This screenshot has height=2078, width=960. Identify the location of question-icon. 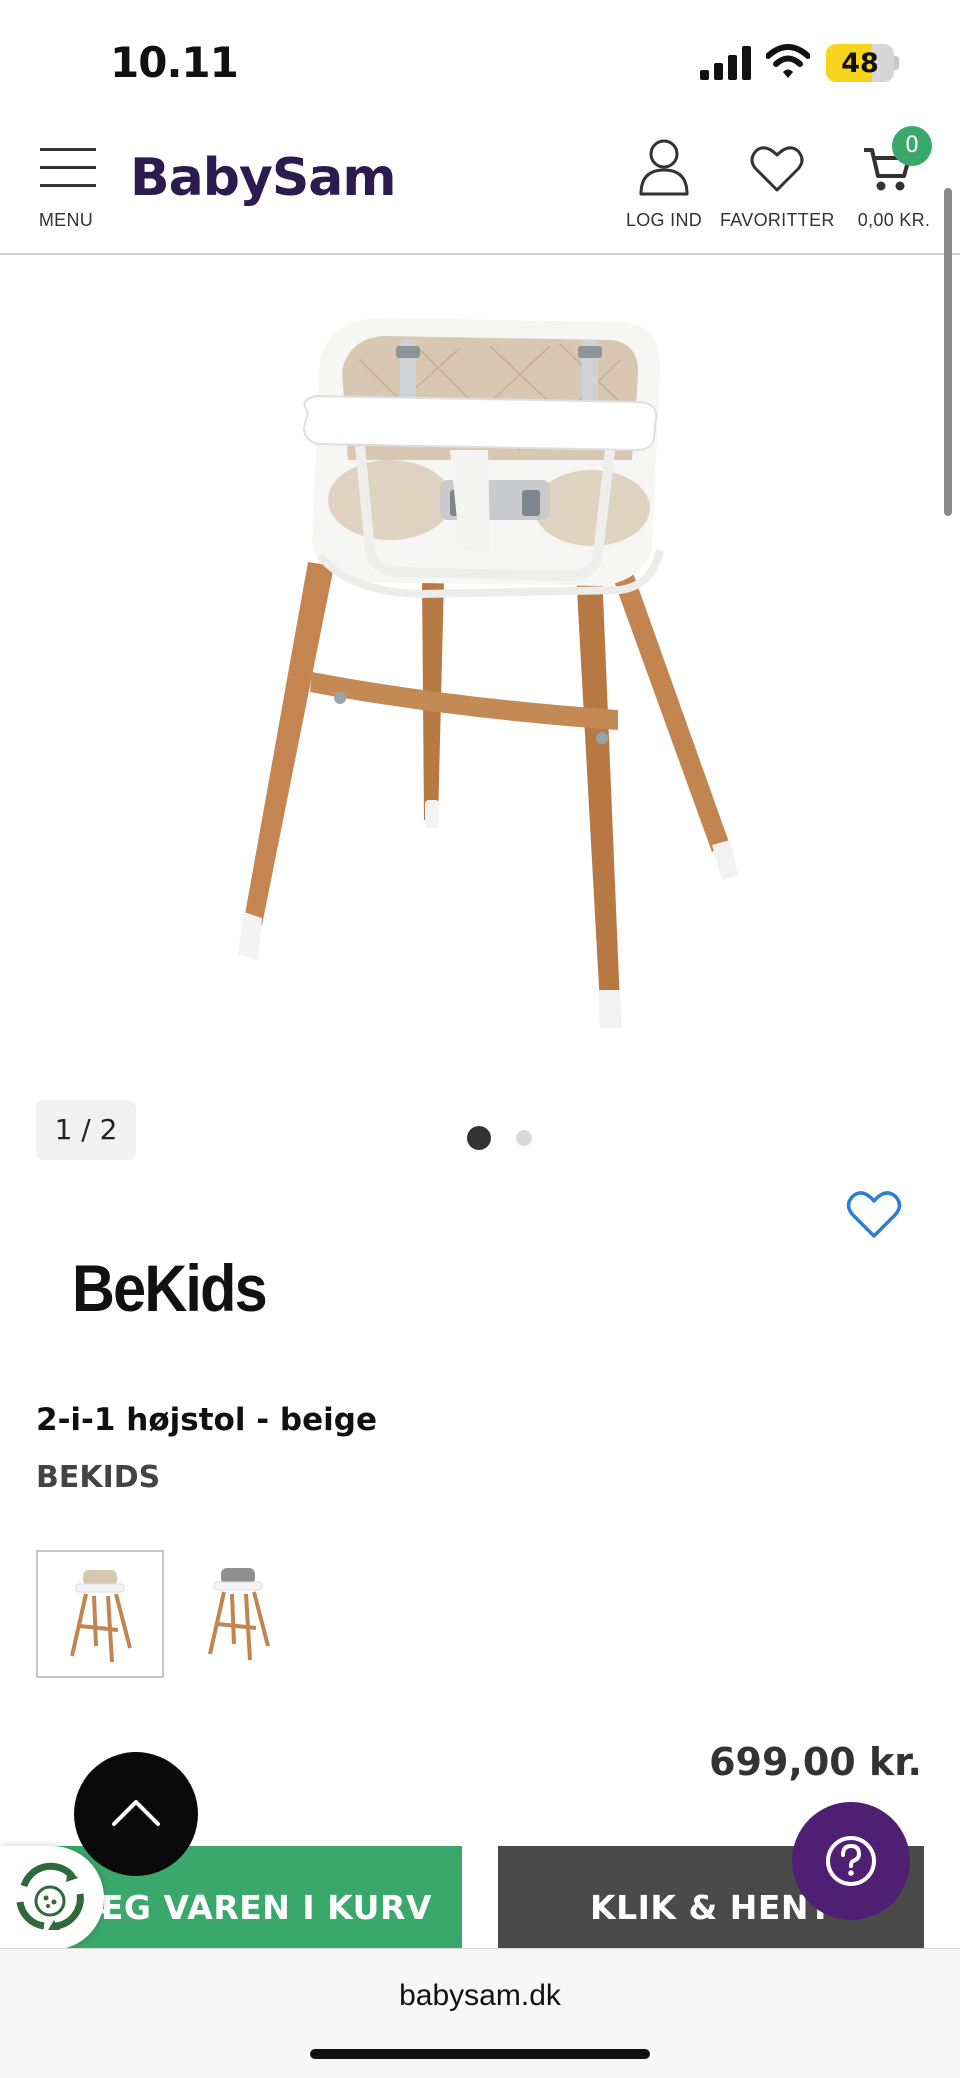
(851, 1861).